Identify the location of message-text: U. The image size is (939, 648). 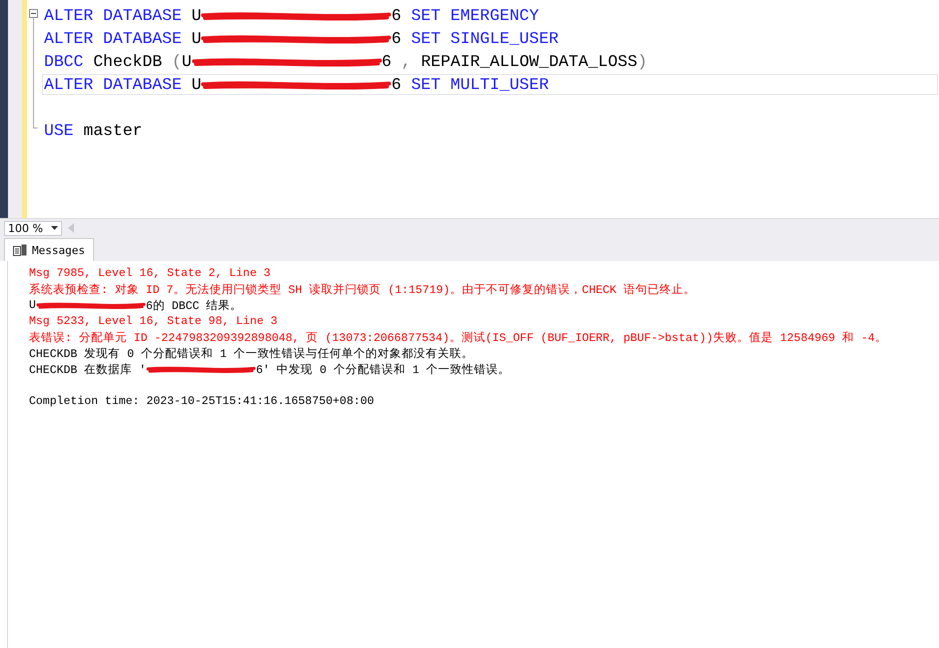
(32, 305).